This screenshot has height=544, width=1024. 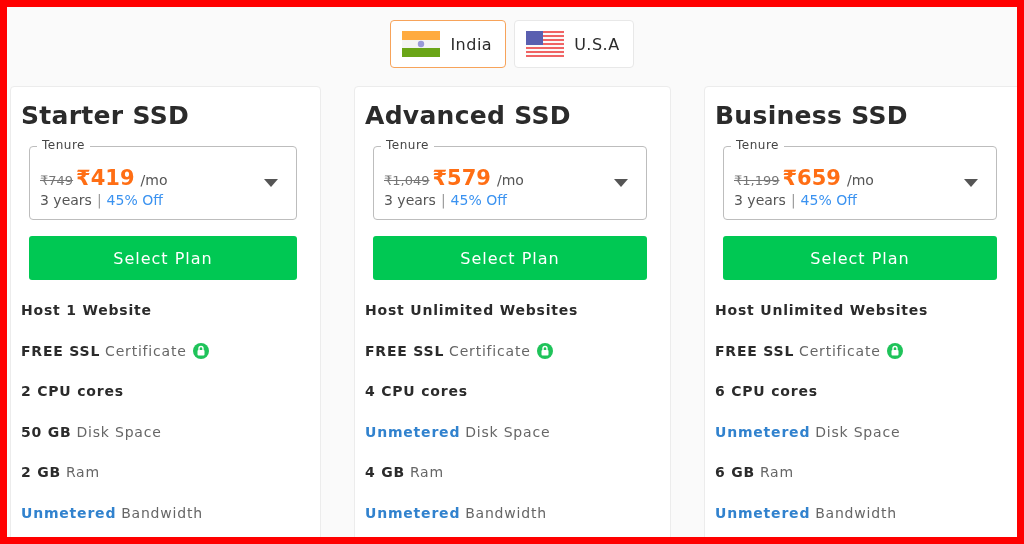 I want to click on feature-text: 4 CPU cores, so click(x=416, y=391).